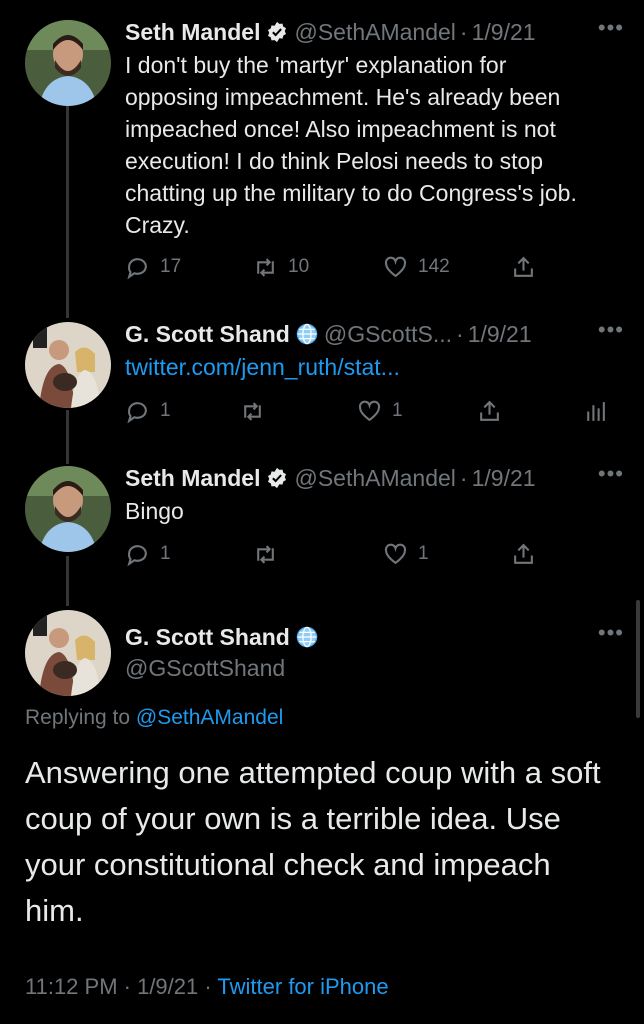 The height and width of the screenshot is (1024, 644). What do you see at coordinates (638, 659) in the screenshot?
I see `scrollbar` at bounding box center [638, 659].